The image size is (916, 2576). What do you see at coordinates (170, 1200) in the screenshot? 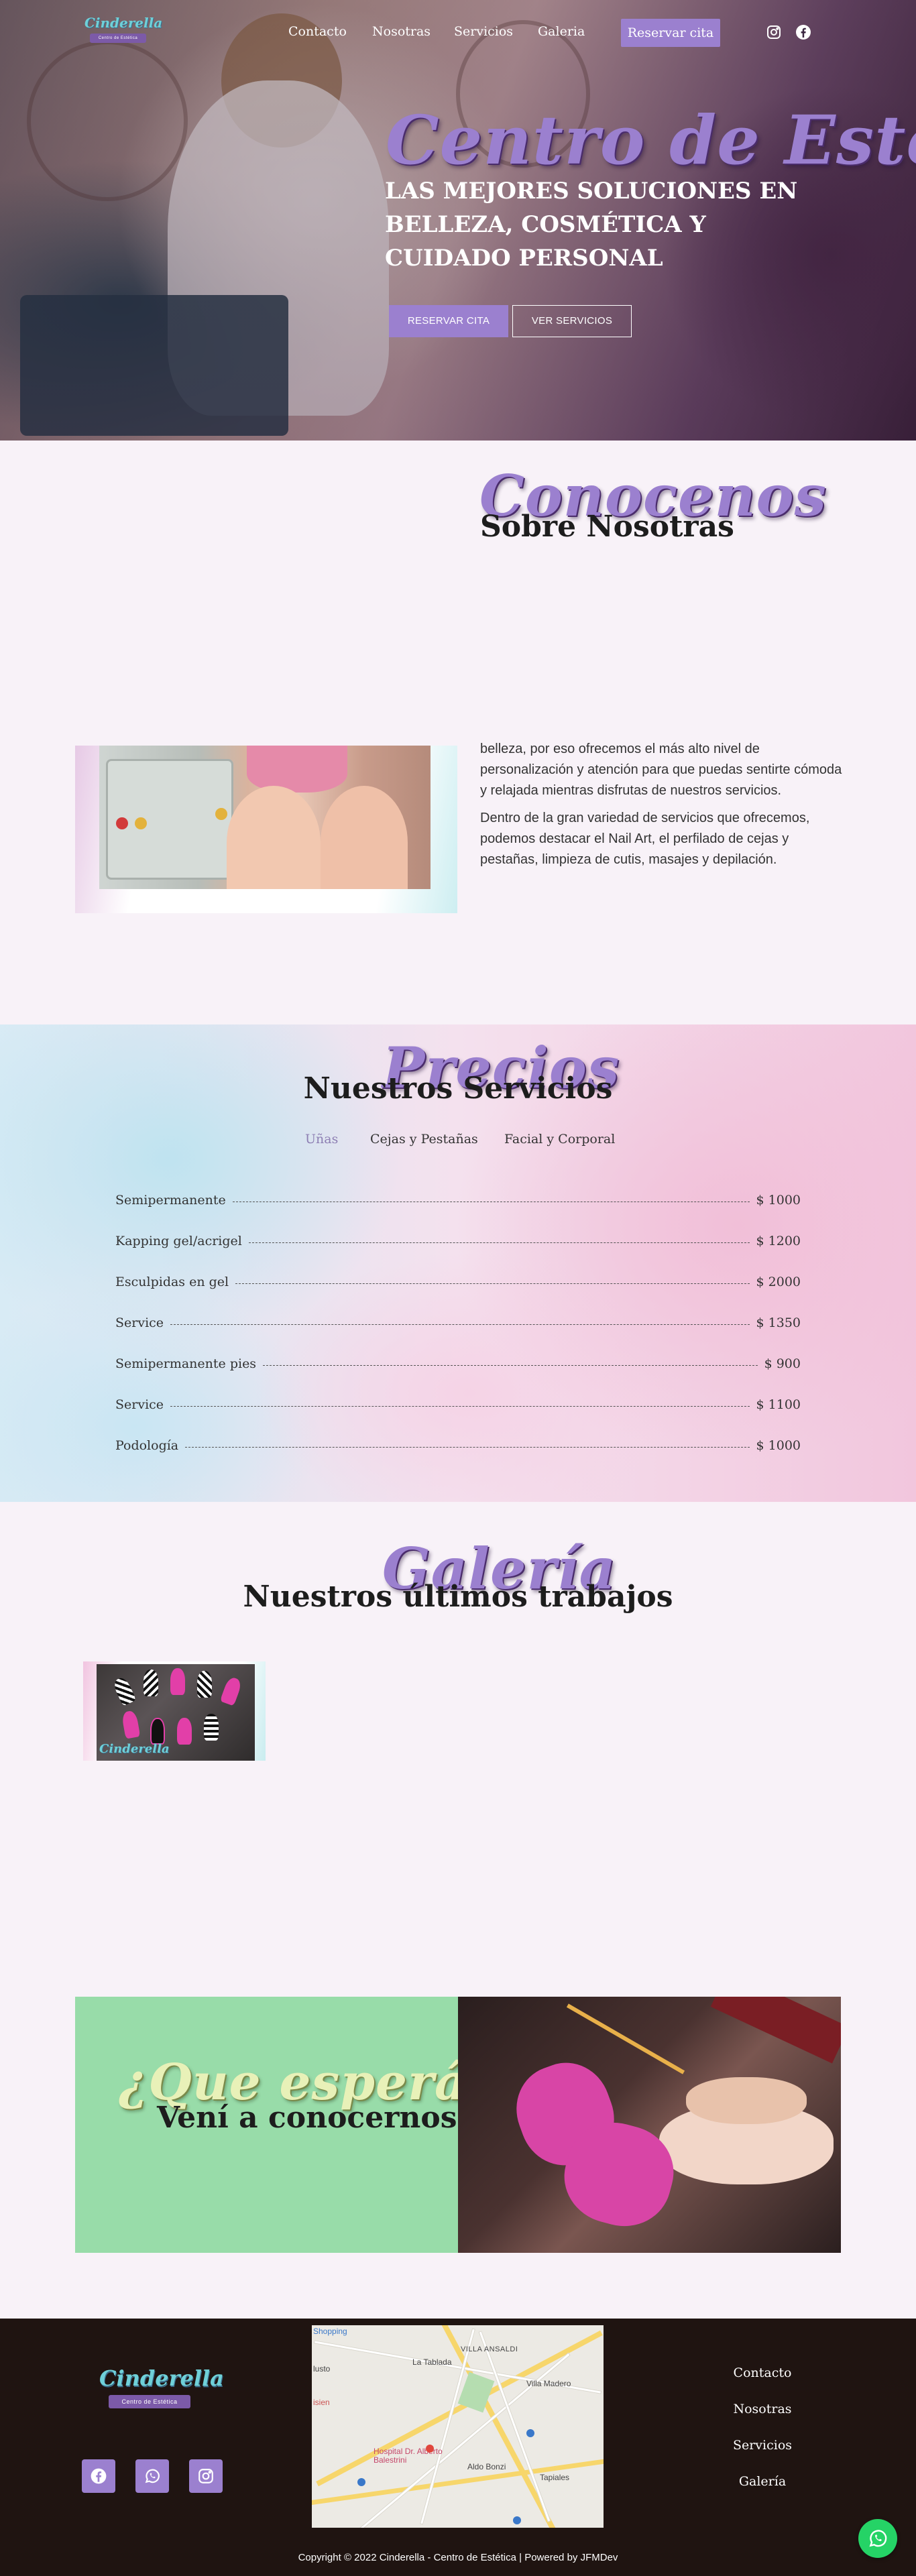
I see `price-row-name: Semipermanente` at bounding box center [170, 1200].